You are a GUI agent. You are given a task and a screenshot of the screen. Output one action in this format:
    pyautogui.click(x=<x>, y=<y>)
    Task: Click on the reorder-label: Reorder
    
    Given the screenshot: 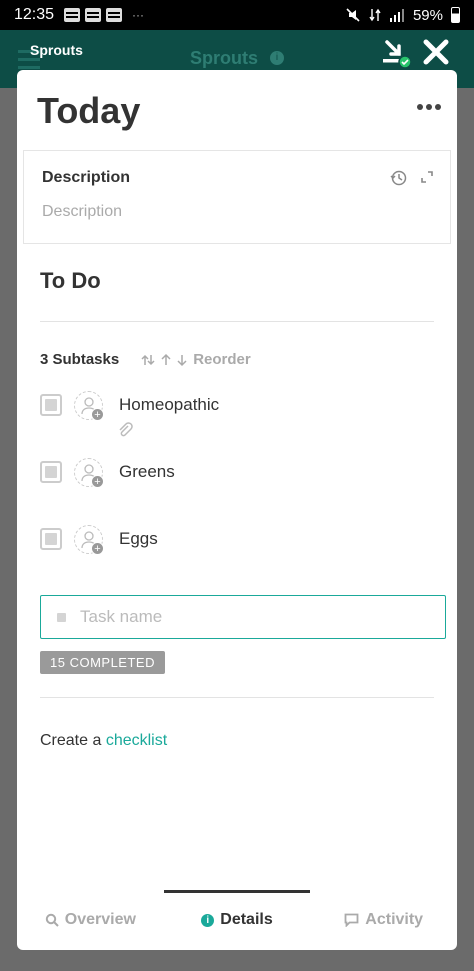 What is the action you would take?
    pyautogui.click(x=222, y=359)
    